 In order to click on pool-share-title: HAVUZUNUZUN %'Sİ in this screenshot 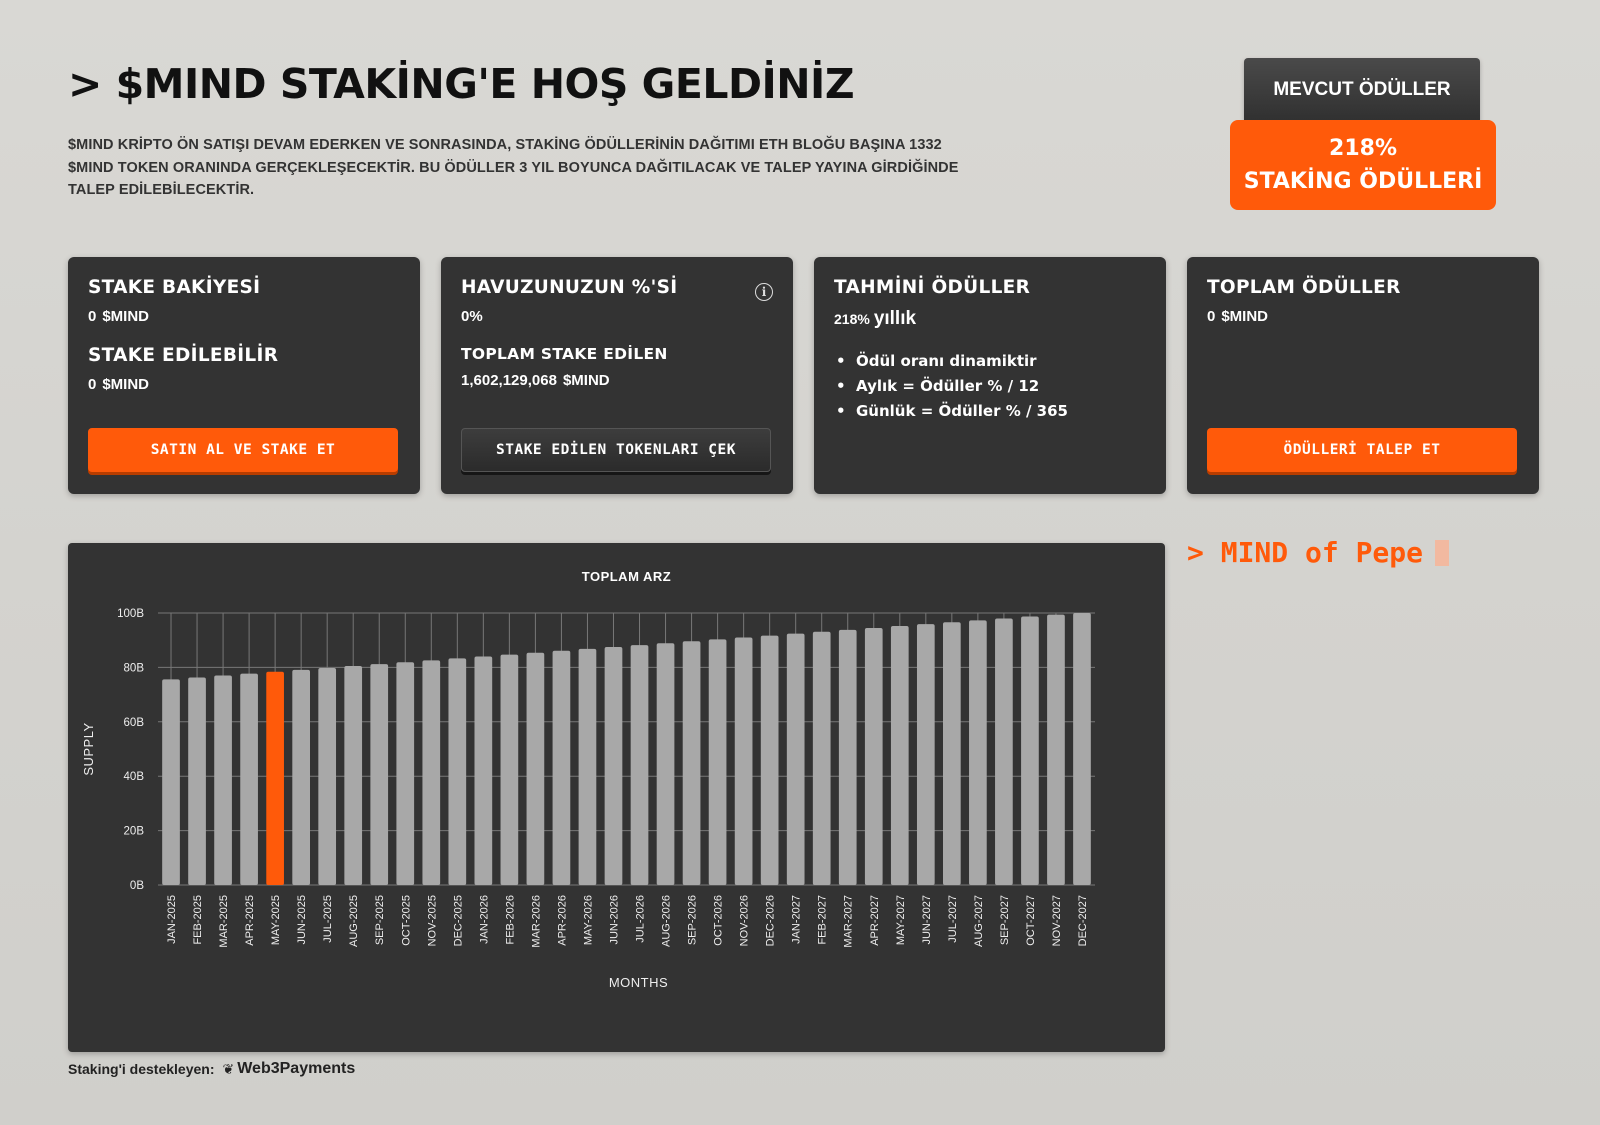, I will do `click(569, 287)`.